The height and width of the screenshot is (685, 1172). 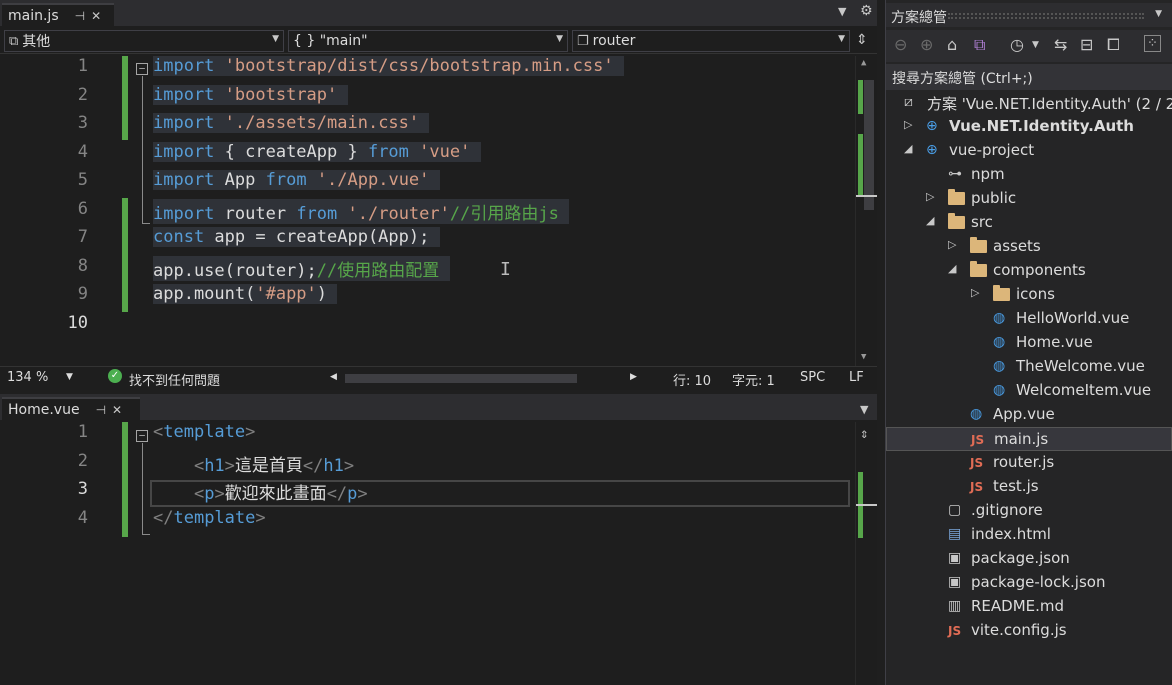 What do you see at coordinates (438, 327) in the screenshot?
I see `code-line: 10` at bounding box center [438, 327].